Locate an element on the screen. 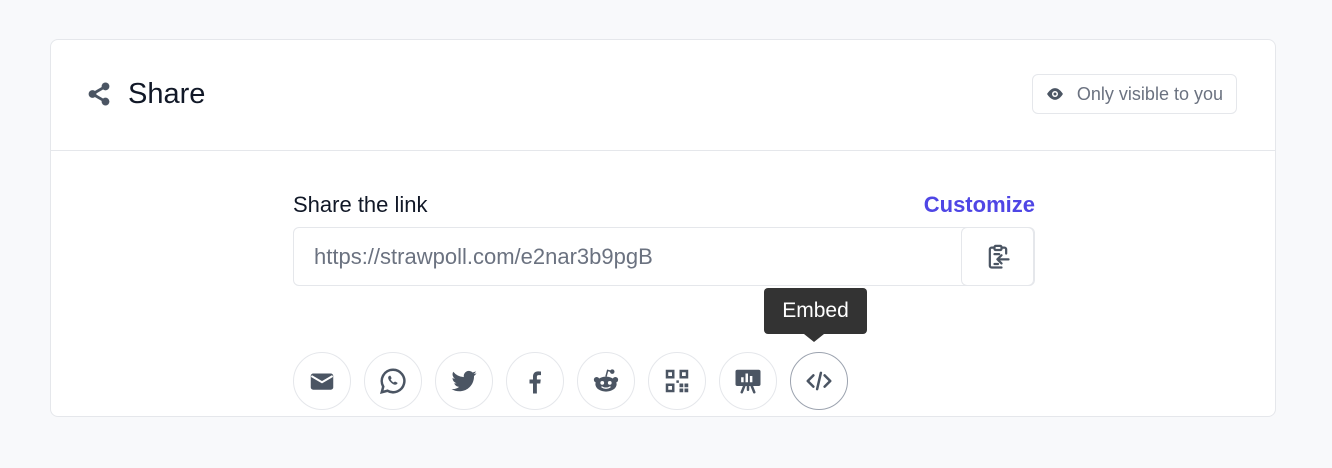 This screenshot has height=468, width=1332. code-icon is located at coordinates (819, 381).